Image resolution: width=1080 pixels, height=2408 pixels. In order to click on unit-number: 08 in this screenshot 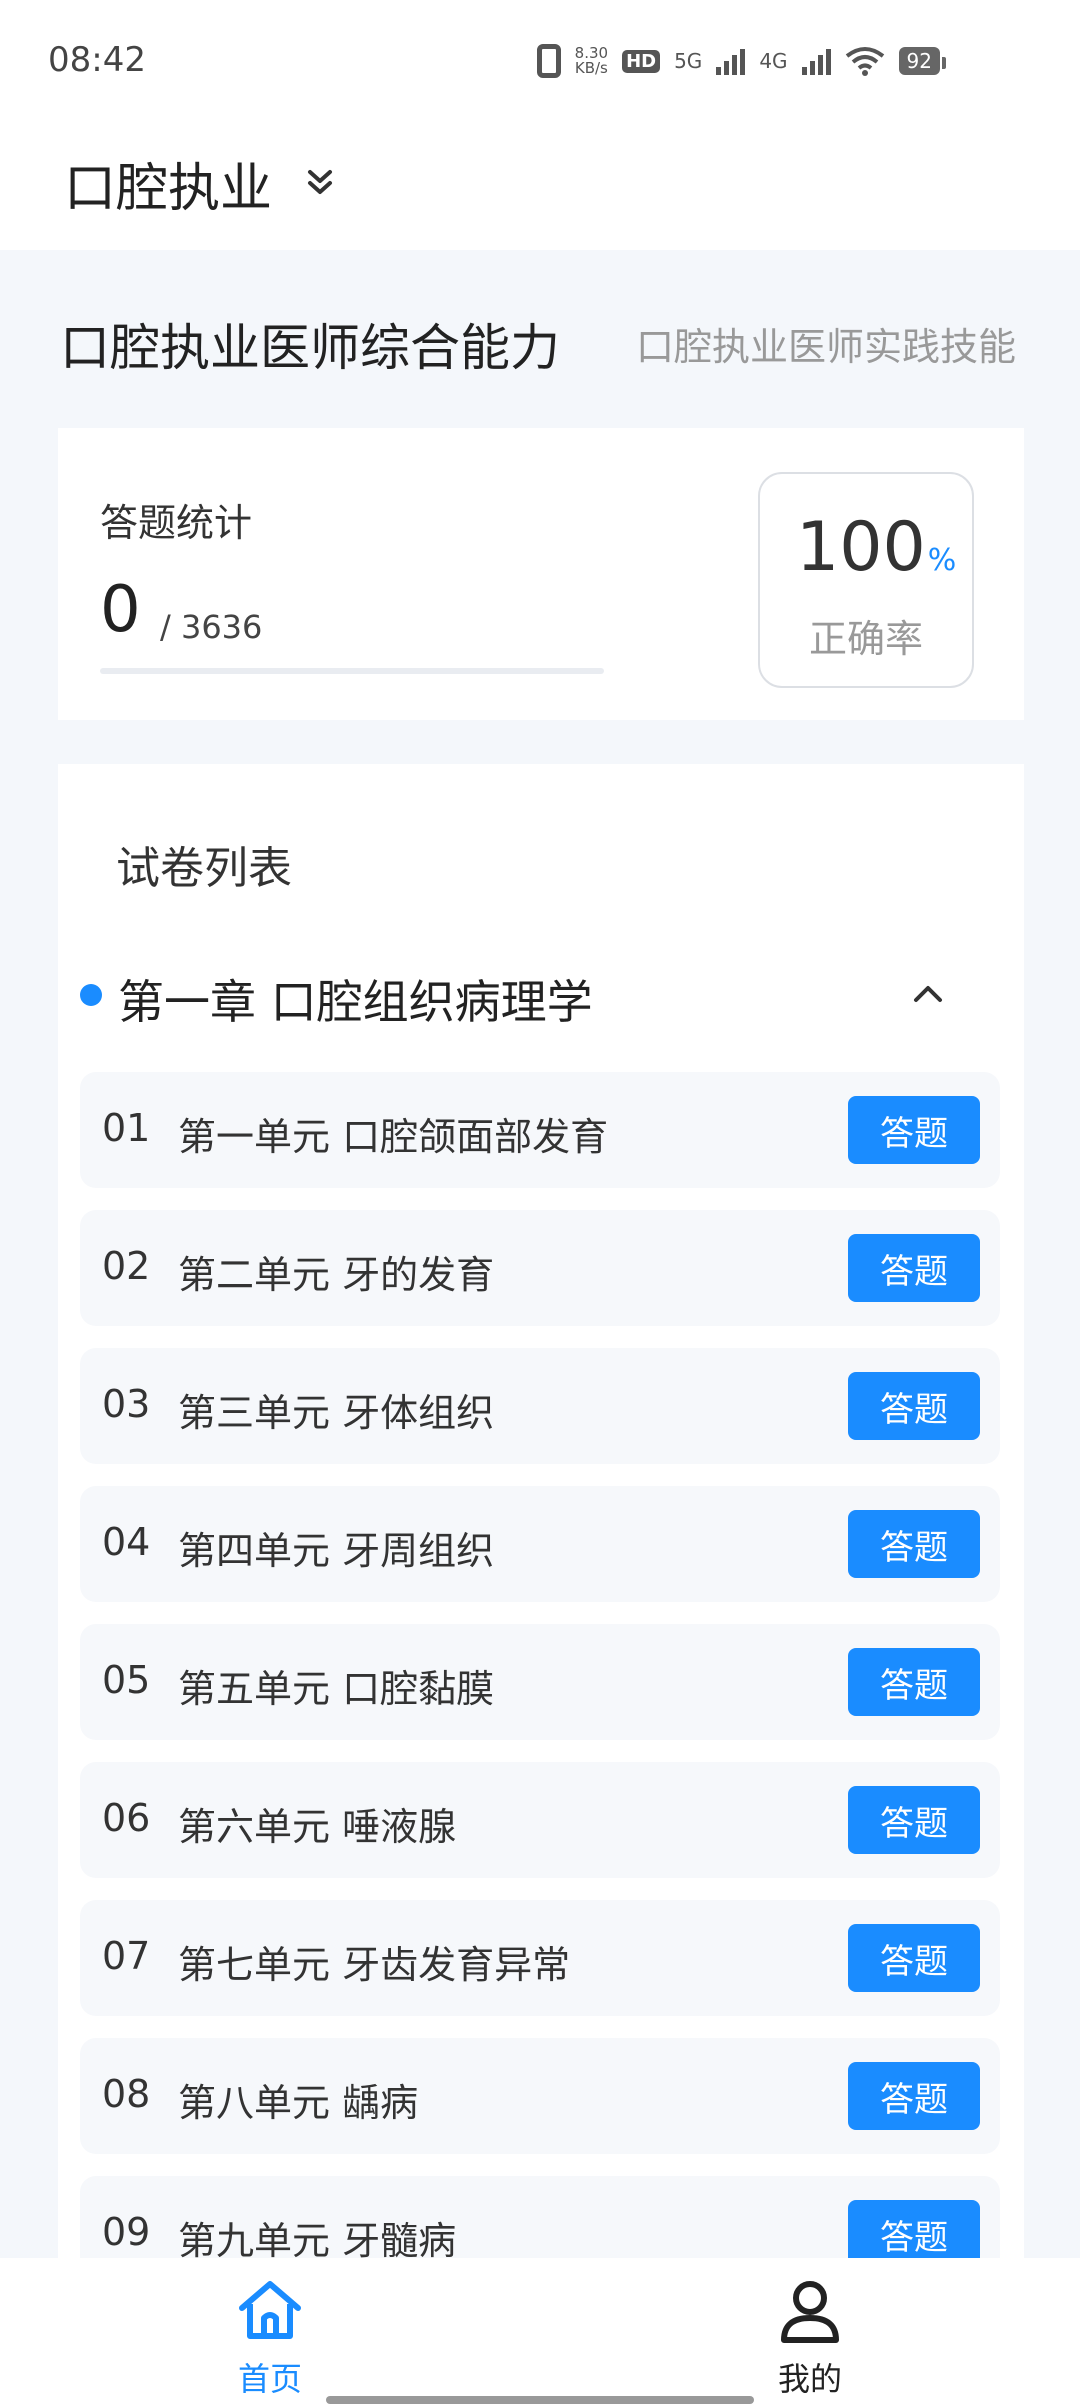, I will do `click(126, 2094)`.